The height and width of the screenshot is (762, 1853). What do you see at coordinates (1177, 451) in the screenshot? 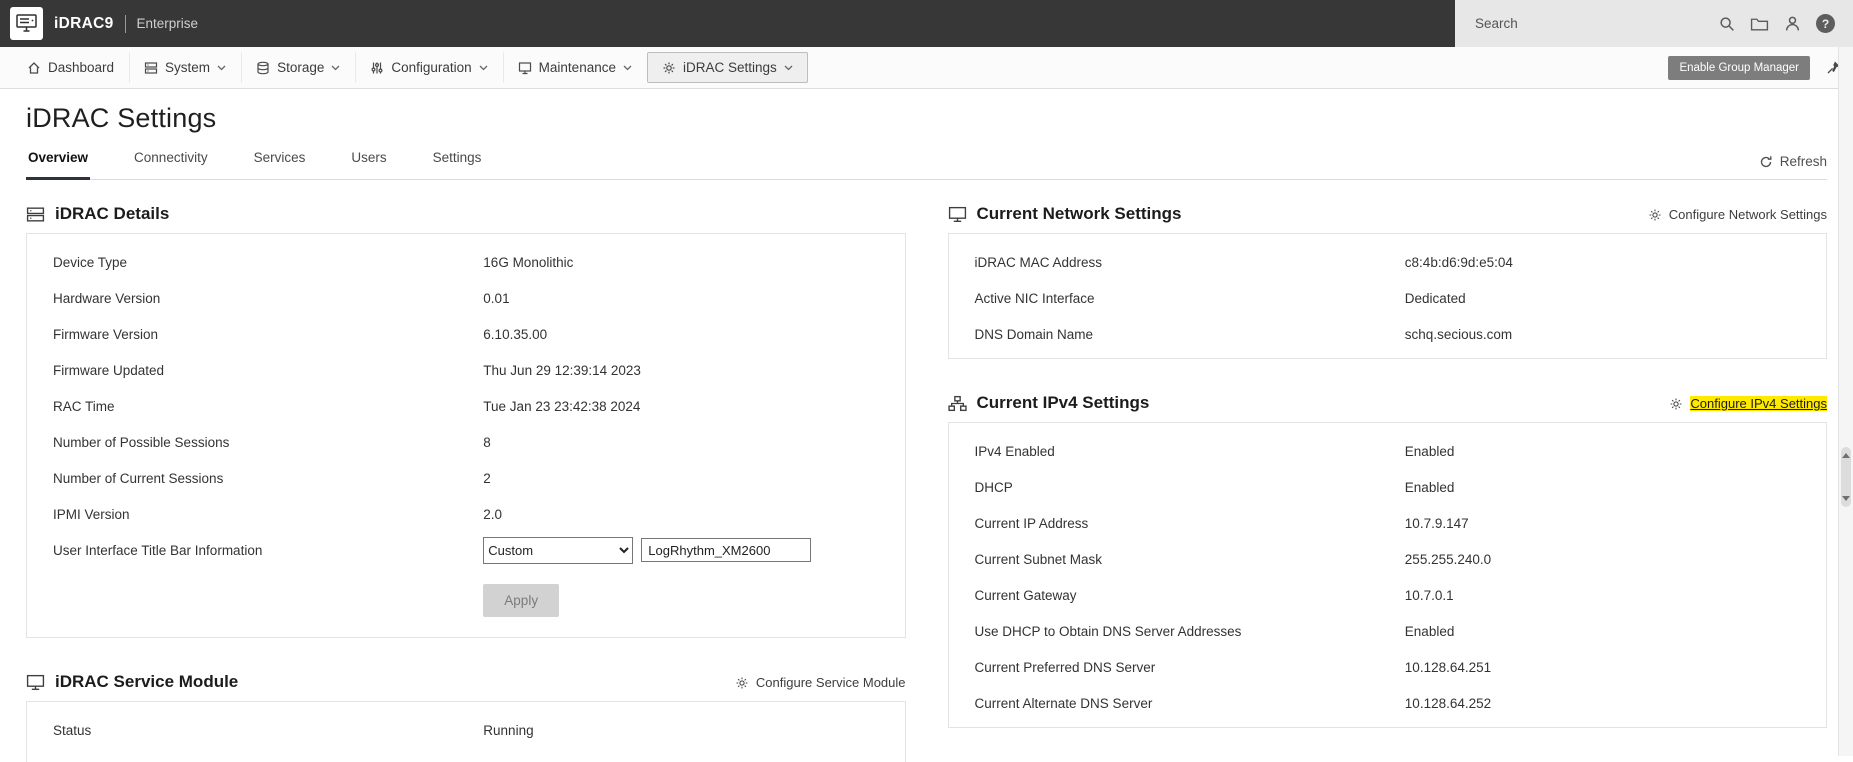
I see `detail-label: IPv4 Enabled` at bounding box center [1177, 451].